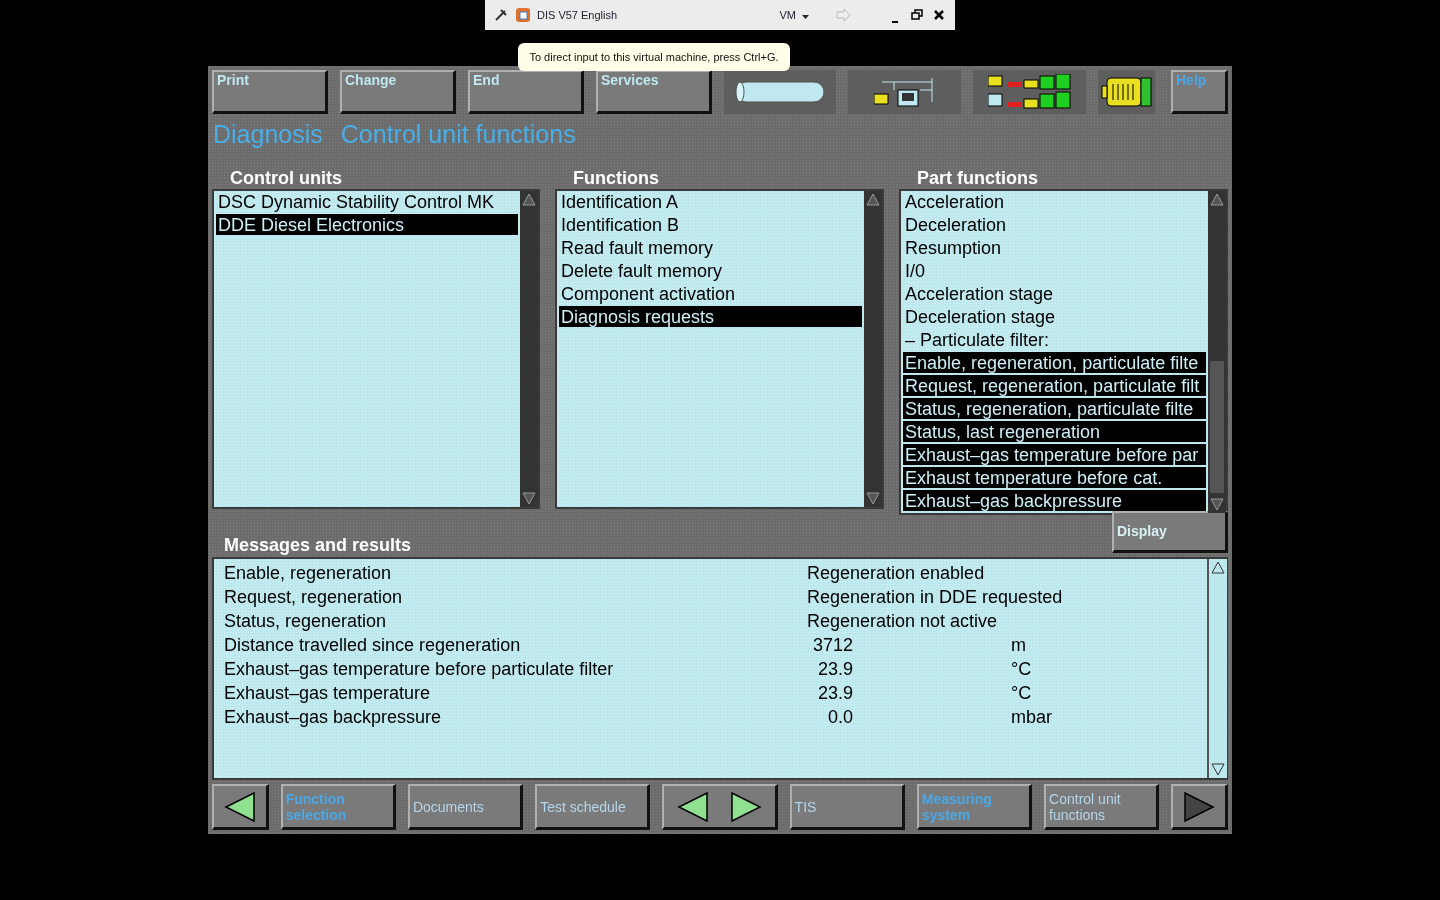 Image resolution: width=1440 pixels, height=900 pixels. What do you see at coordinates (1054, 456) in the screenshot?
I see `list-item: Exhaust–gas temperature before par` at bounding box center [1054, 456].